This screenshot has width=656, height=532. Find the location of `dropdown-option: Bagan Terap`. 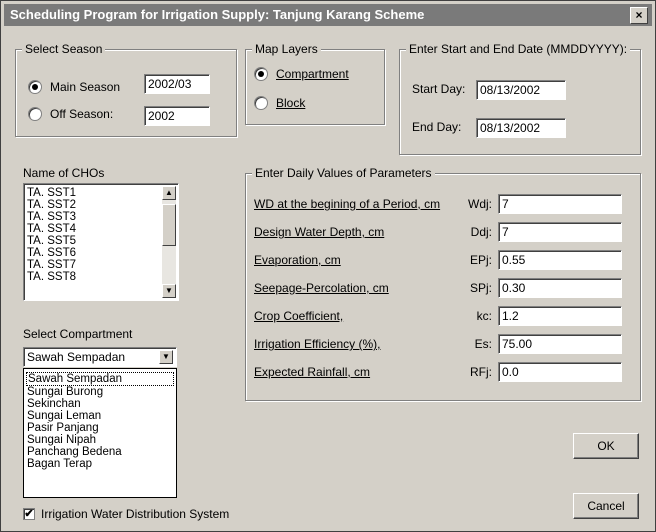

dropdown-option: Bagan Terap is located at coordinates (100, 464).